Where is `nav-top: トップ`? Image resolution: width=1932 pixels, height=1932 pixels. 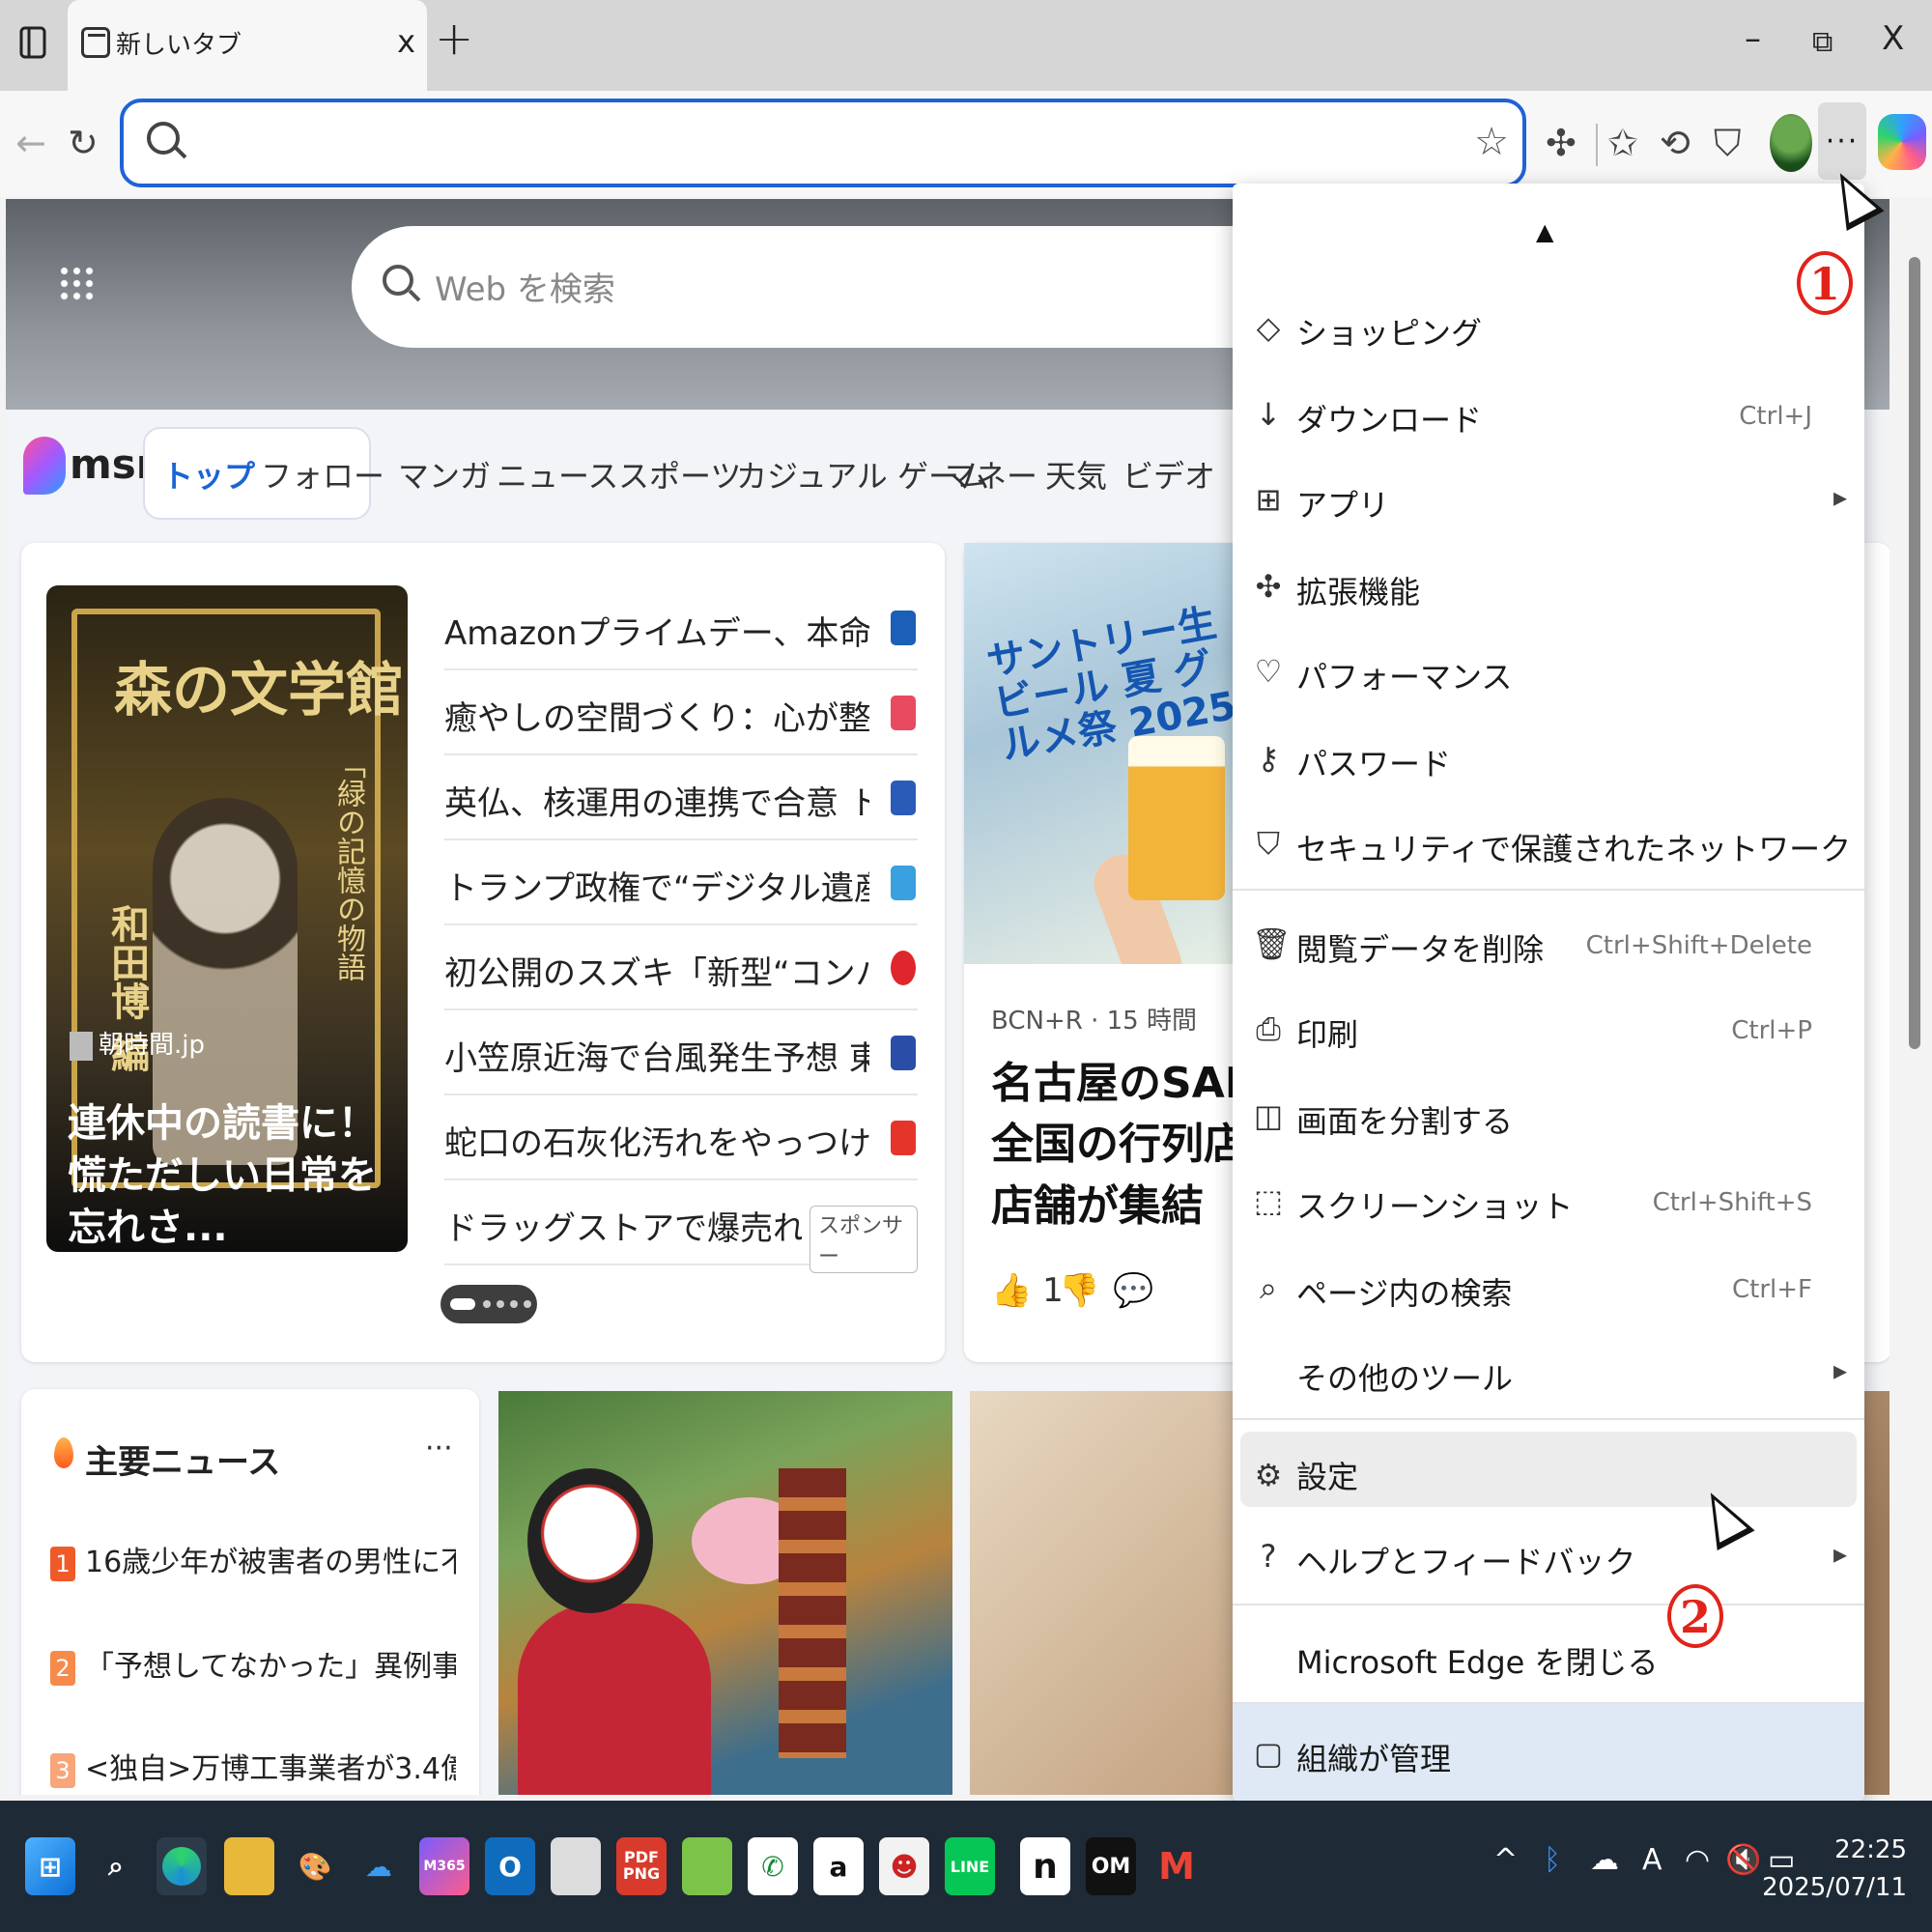 nav-top: トップ is located at coordinates (208, 474).